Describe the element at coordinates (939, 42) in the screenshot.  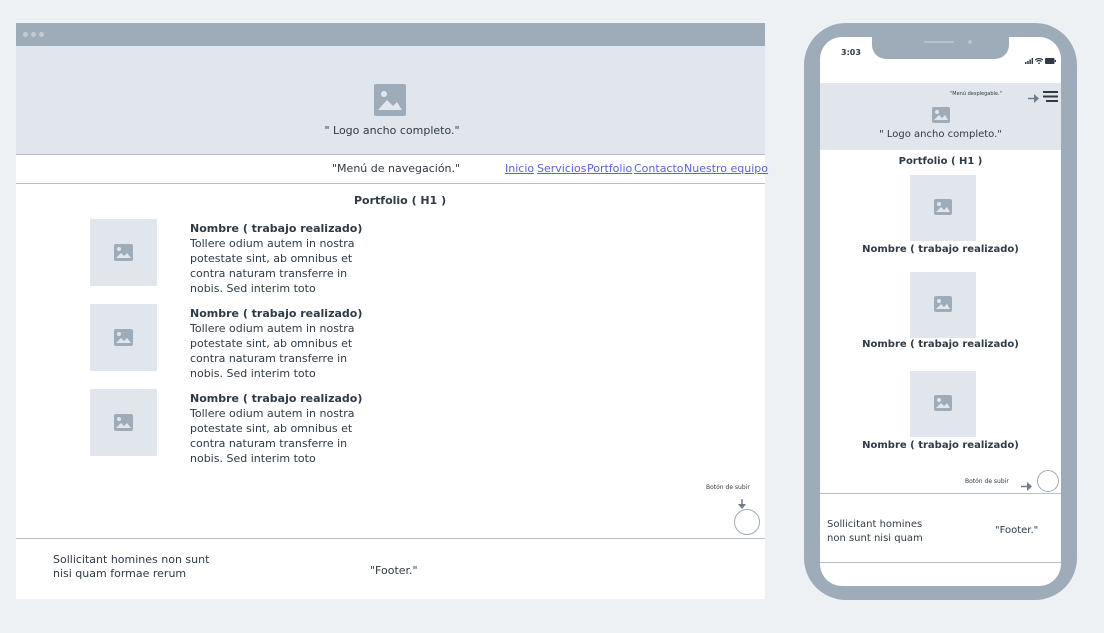
I see `speaker-icon` at that location.